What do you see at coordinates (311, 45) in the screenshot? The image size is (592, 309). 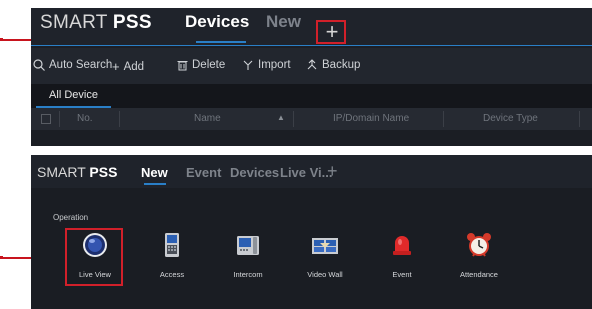 I see `title-bar-divider` at bounding box center [311, 45].